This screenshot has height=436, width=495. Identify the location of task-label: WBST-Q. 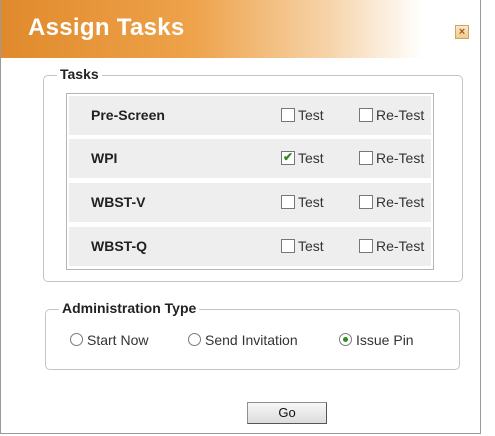
(119, 246).